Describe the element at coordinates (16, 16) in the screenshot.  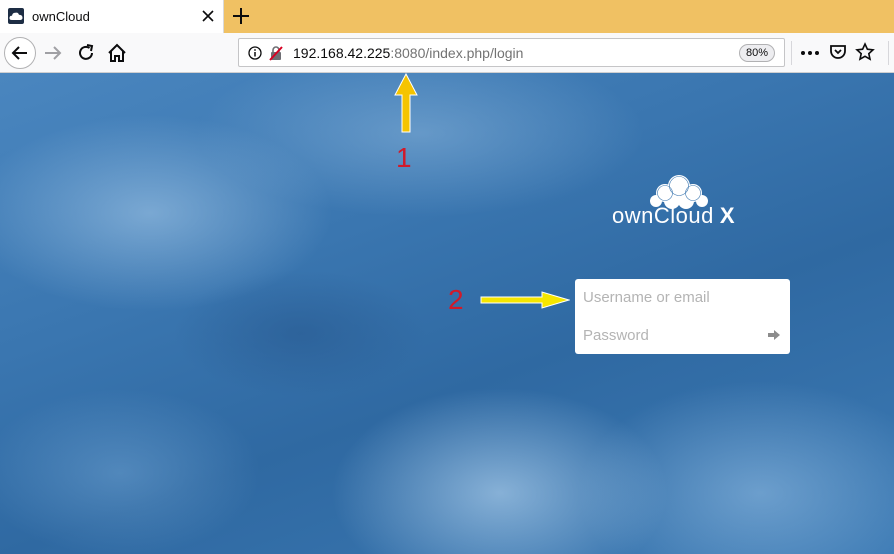
I see `owncloud-favicon-icon` at that location.